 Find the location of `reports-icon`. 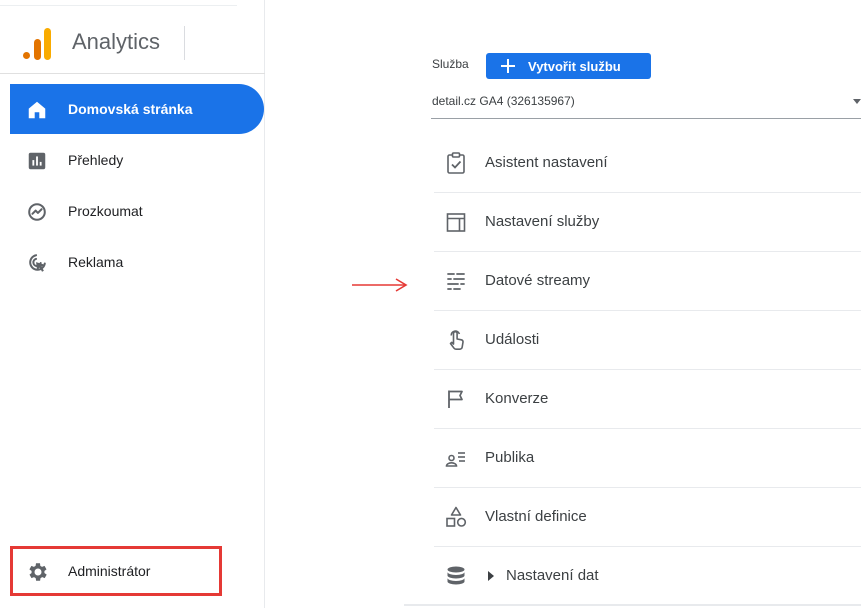

reports-icon is located at coordinates (37, 161).